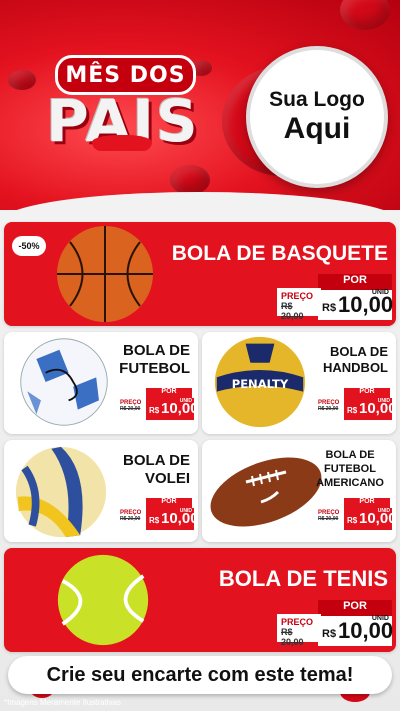 The image size is (400, 711). Describe the element at coordinates (350, 483) in the screenshot. I see `product-name-line: AMERICANO` at that location.